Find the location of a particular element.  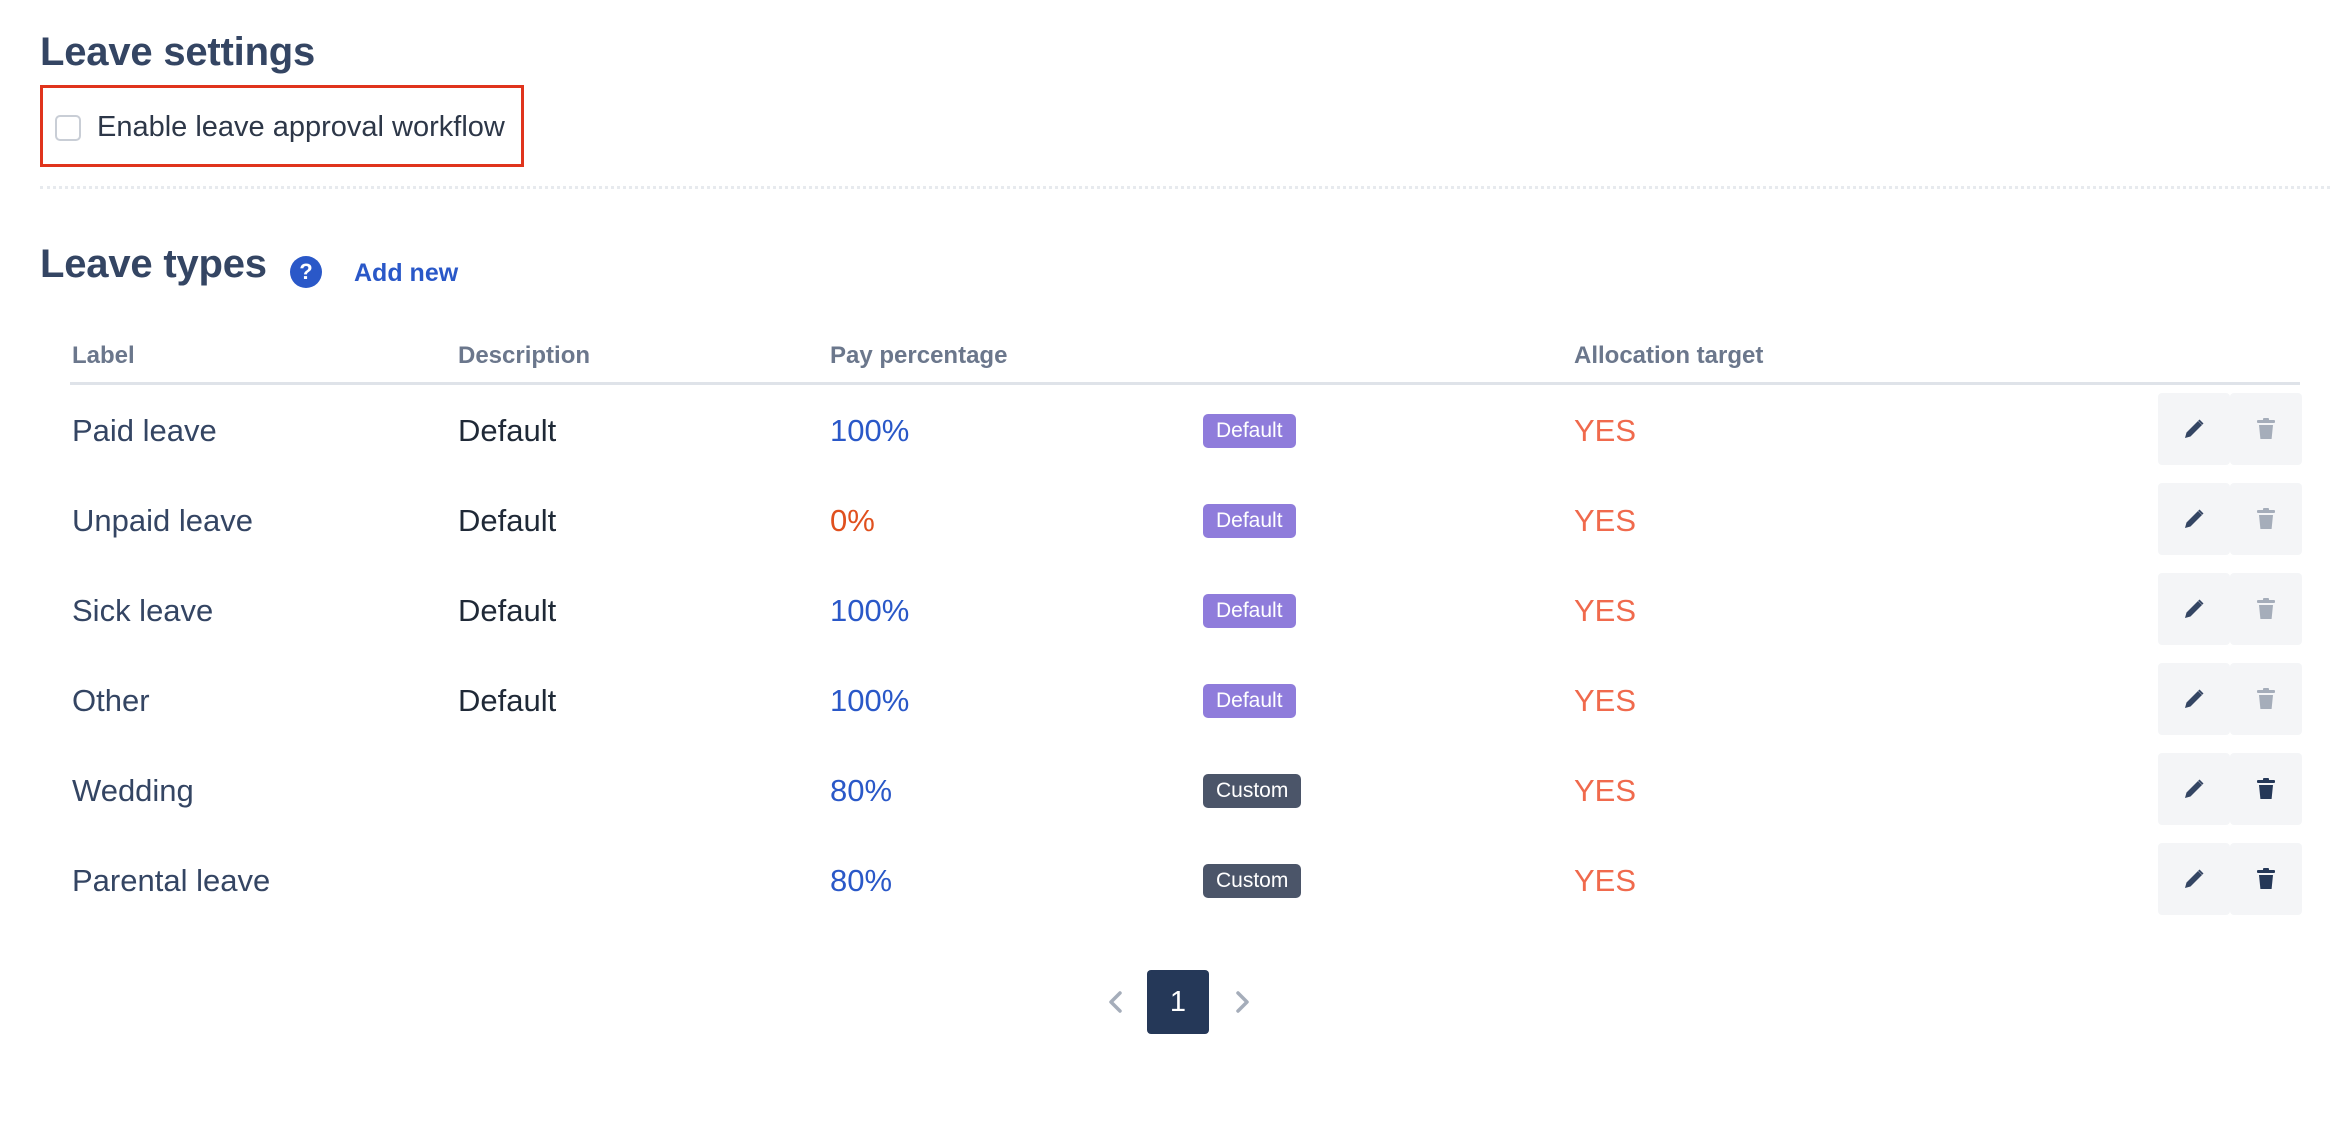

chevron-right-icon is located at coordinates (1242, 1002).